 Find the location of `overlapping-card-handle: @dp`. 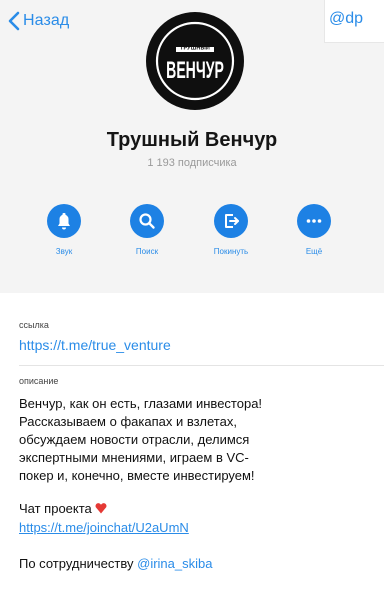

overlapping-card-handle: @dp is located at coordinates (346, 18).